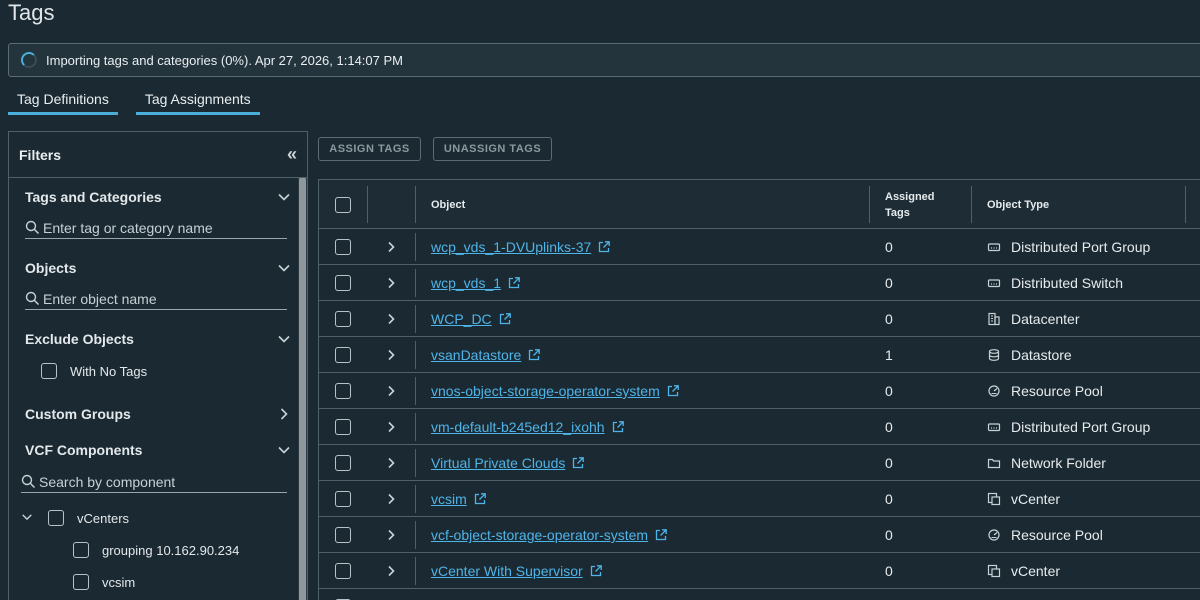 The image size is (1200, 600). I want to click on assign-tags-button: ASSIGN TAGS, so click(369, 149).